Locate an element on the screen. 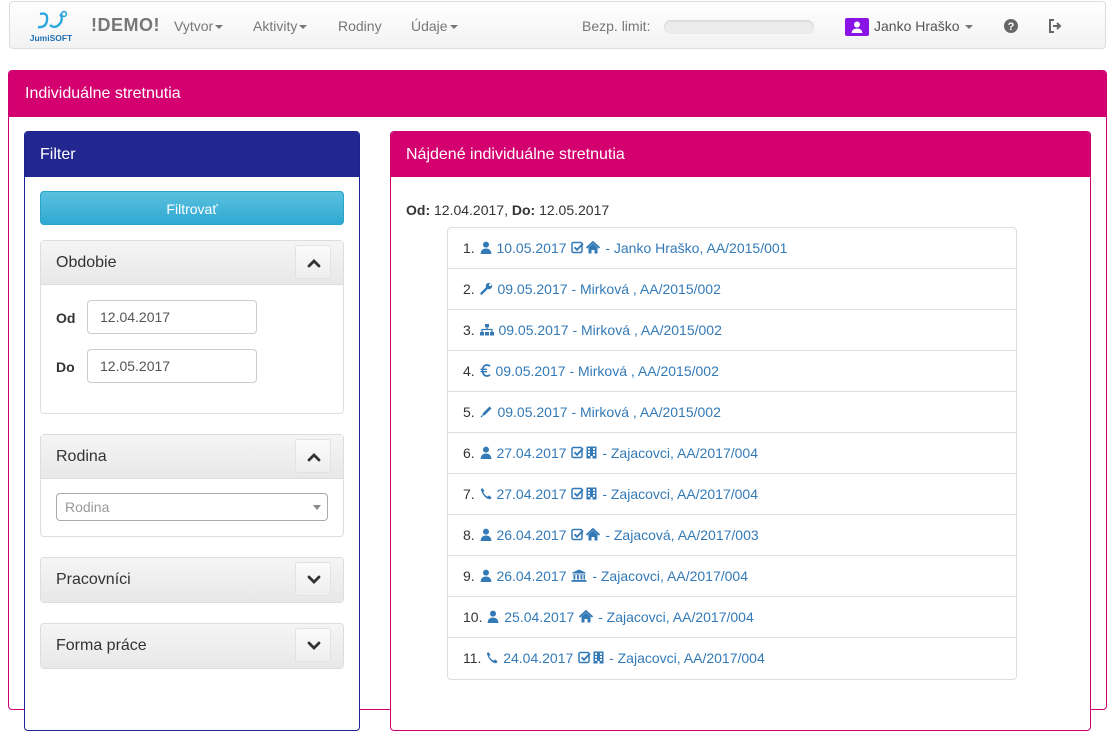 Image resolution: width=1114 pixels, height=731 pixels. list-item: 11. 24.04.2017 - Zajacovci, AA/2017/004 is located at coordinates (732, 658).